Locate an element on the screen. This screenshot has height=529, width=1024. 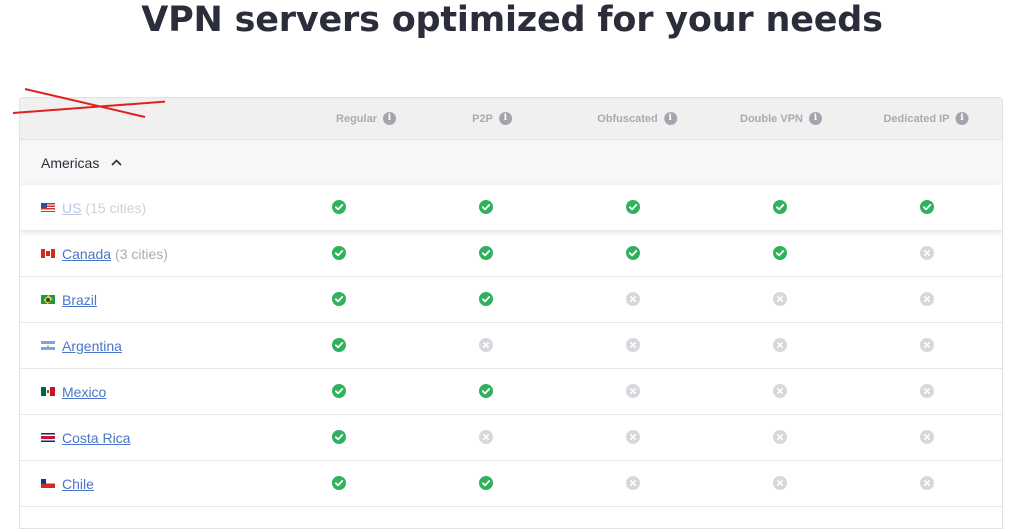
brazil-flag-icon is located at coordinates (48, 299).